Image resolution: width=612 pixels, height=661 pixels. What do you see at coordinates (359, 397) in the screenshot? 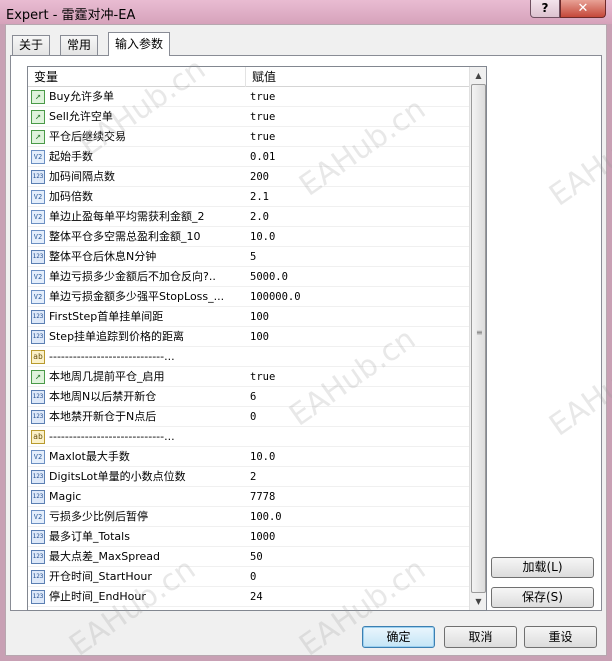
I see `parameter-value: 6` at bounding box center [359, 397].